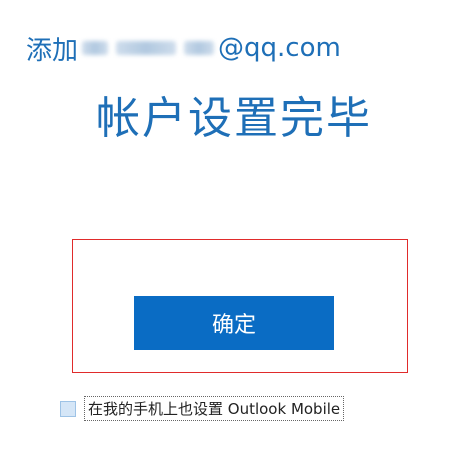  I want to click on setup-mobile-label: 在我的手机上也设置 Outlook Mobile, so click(214, 408).